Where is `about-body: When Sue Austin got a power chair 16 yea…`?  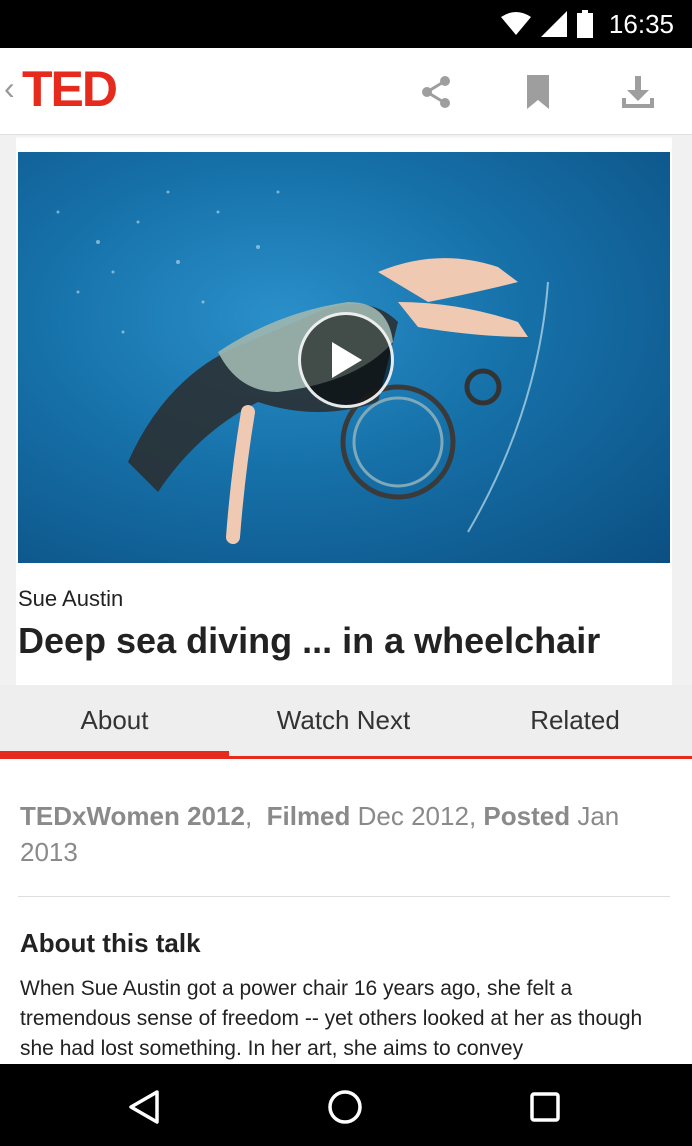 about-body: When Sue Austin got a power chair 16 yea… is located at coordinates (331, 1018).